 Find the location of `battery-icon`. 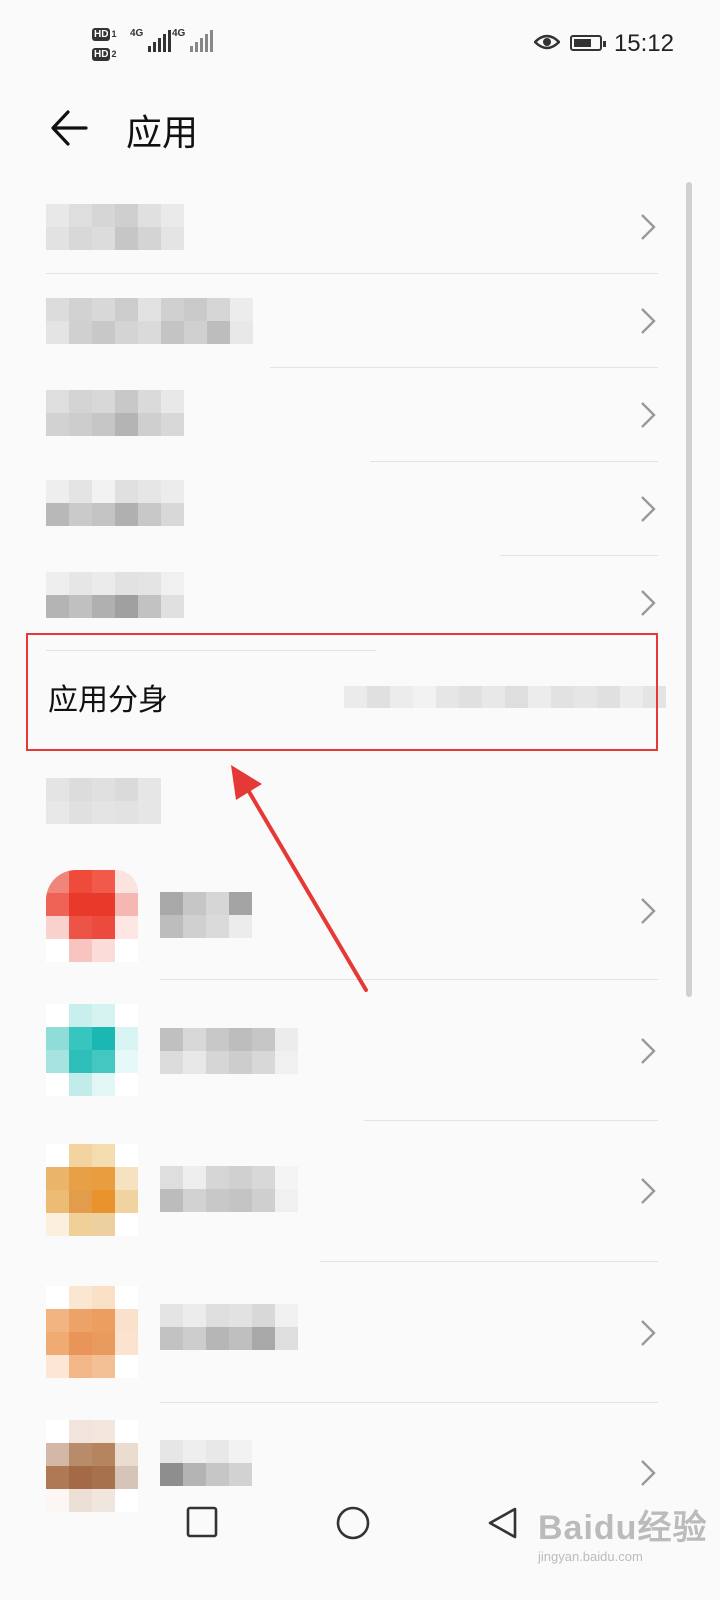

battery-icon is located at coordinates (588, 43).